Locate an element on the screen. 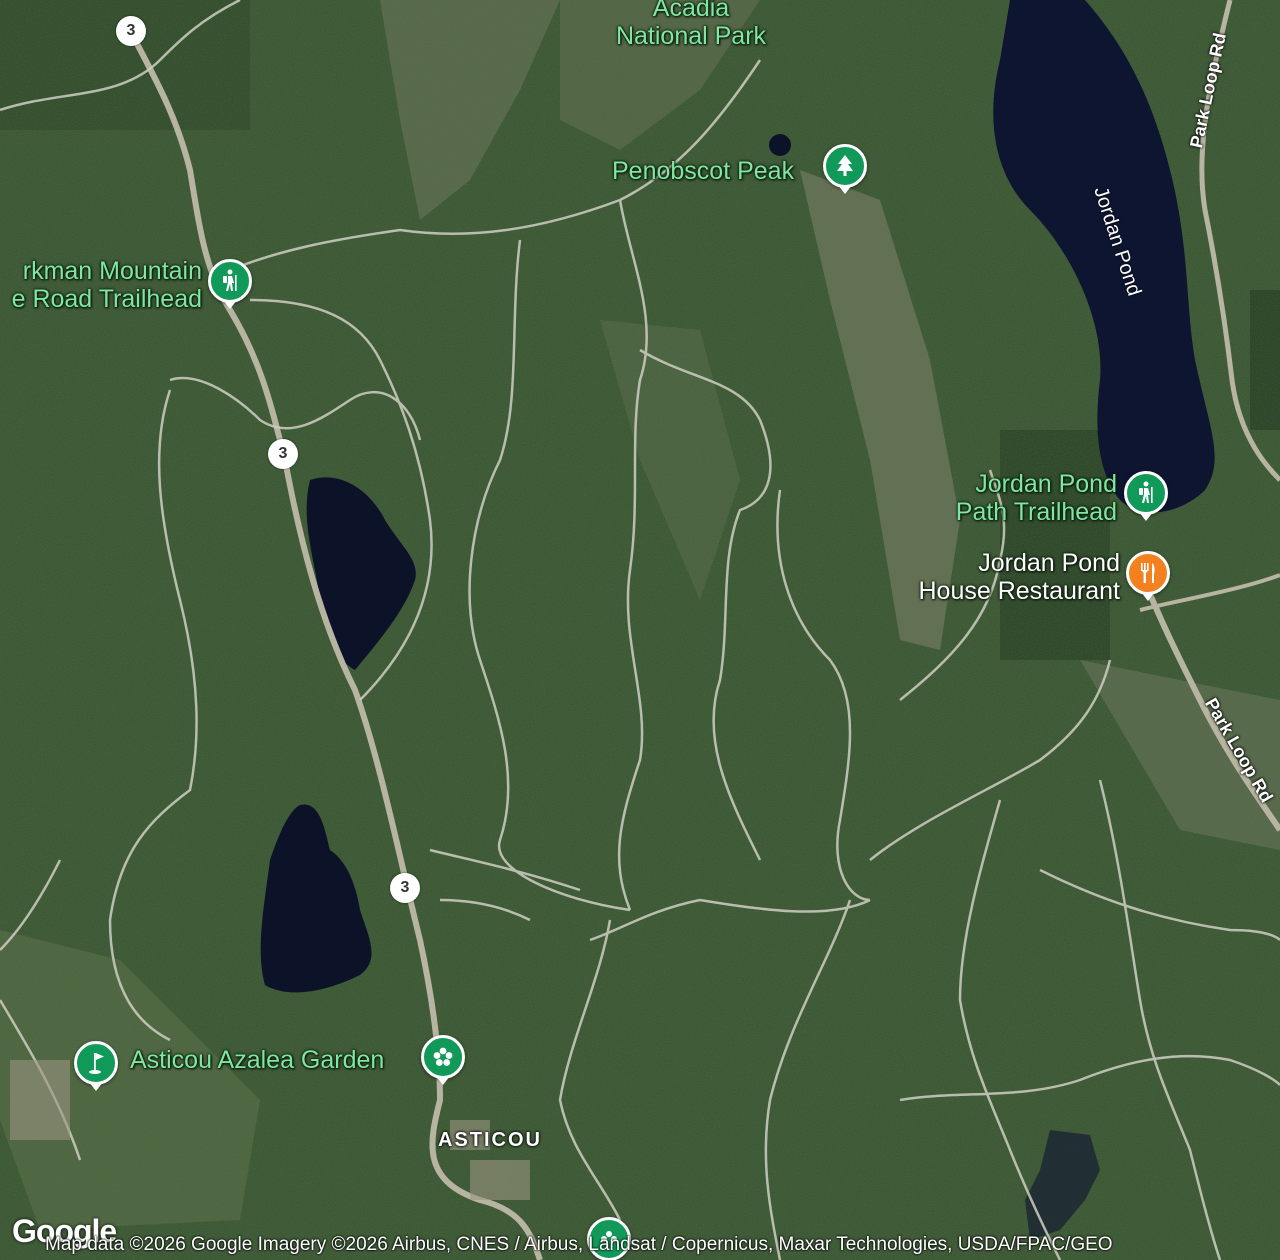 The height and width of the screenshot is (1260, 1280). golf-icon is located at coordinates (96, 1063).